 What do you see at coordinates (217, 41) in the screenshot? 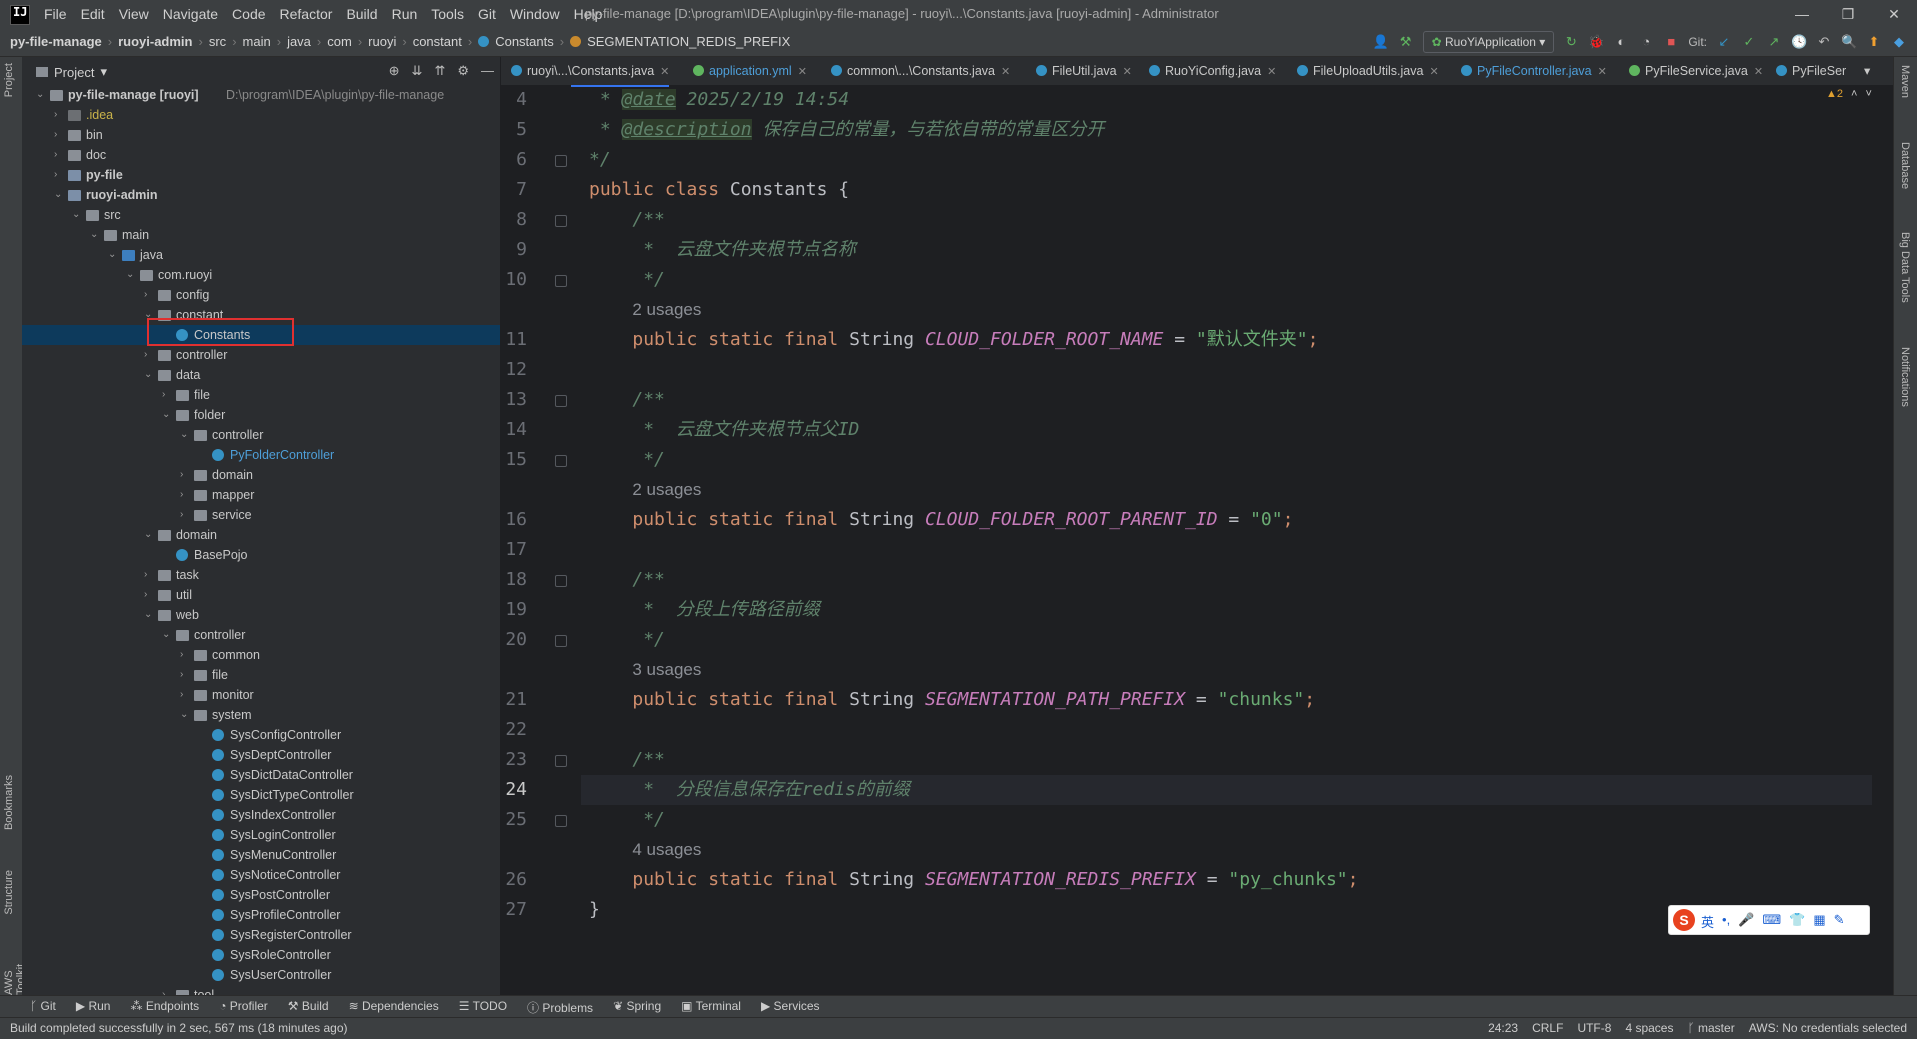
I see `breadcrumb-src: src` at bounding box center [217, 41].